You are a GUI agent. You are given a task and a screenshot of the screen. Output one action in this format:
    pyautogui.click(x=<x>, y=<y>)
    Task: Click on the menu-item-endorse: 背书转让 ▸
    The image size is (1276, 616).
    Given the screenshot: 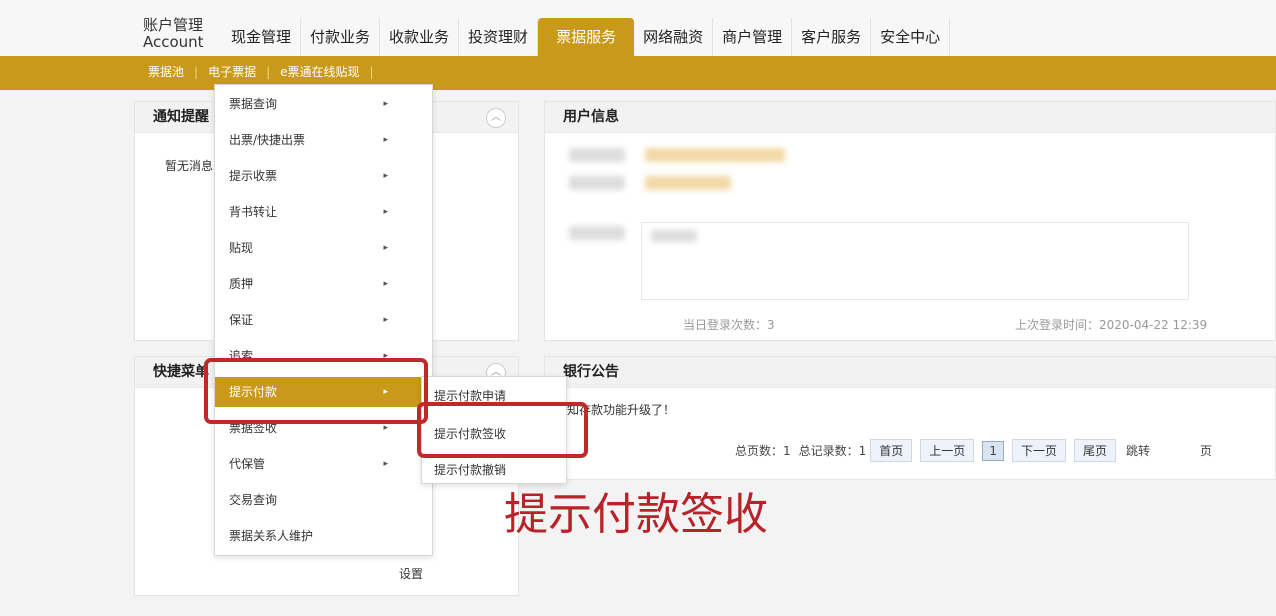 What is the action you would take?
    pyautogui.click(x=323, y=212)
    